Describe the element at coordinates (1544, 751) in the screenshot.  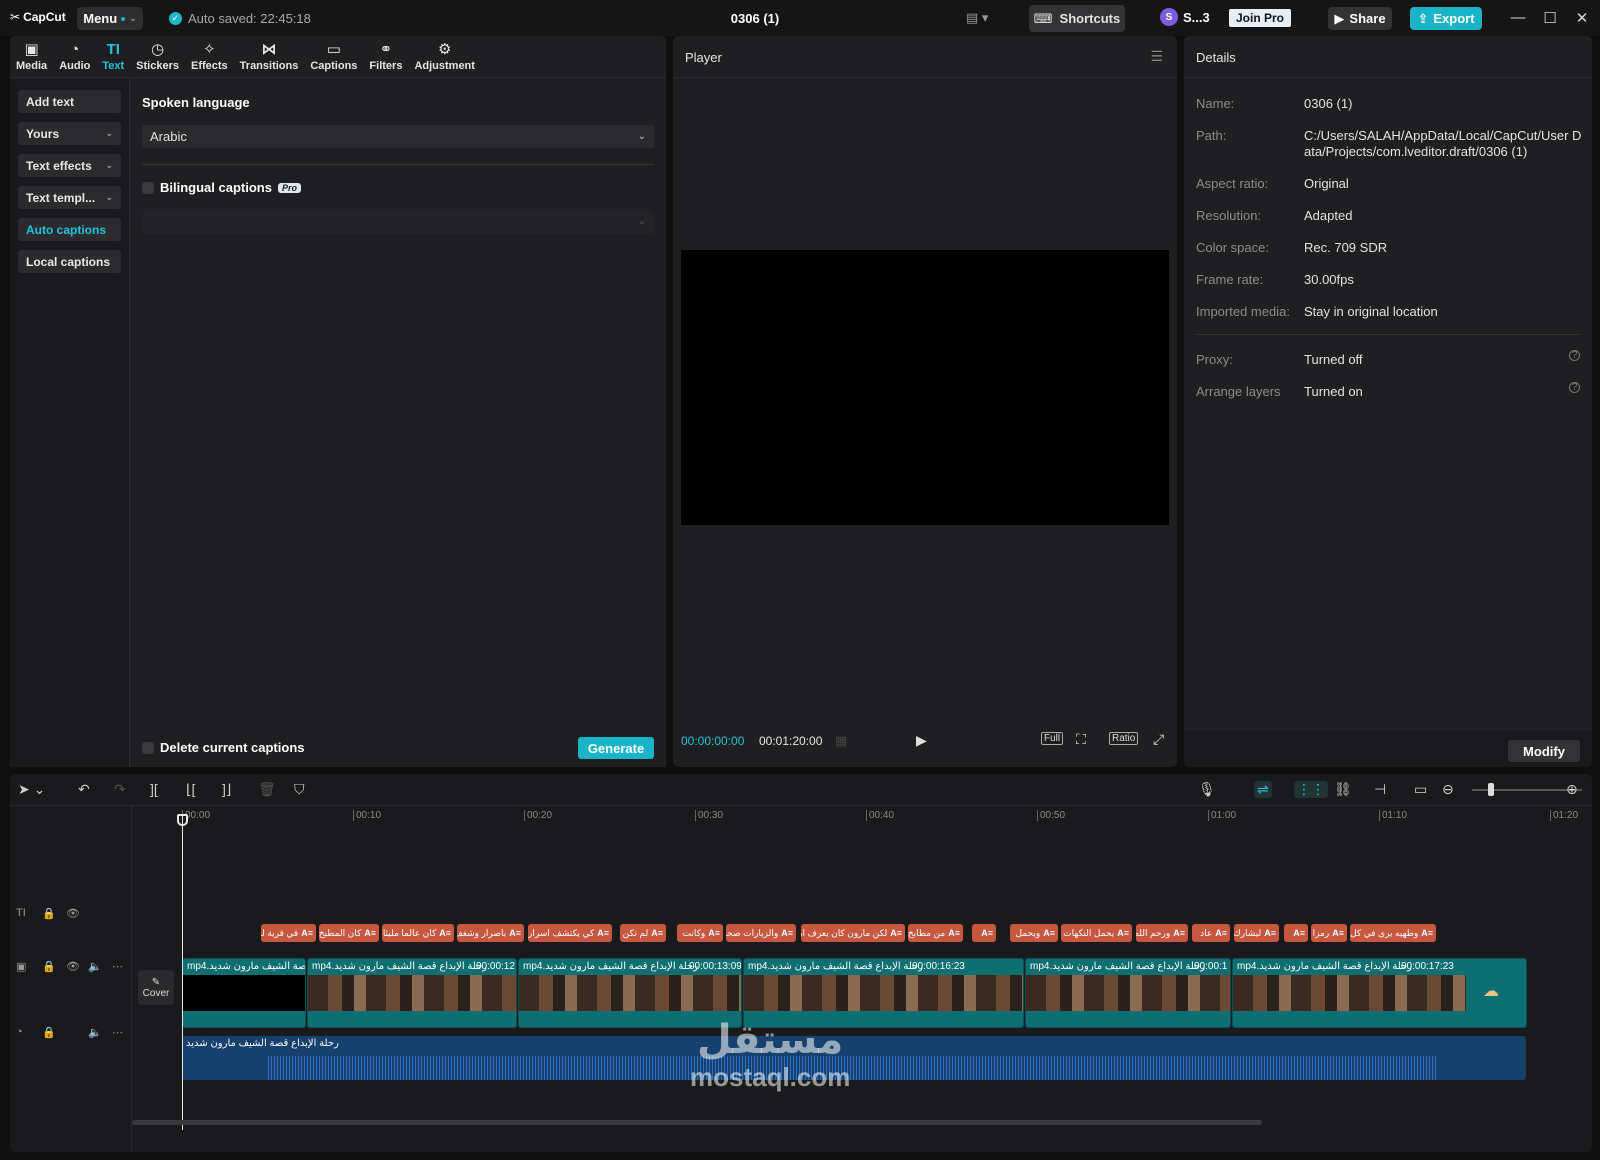
I see `modify-button: Modify` at that location.